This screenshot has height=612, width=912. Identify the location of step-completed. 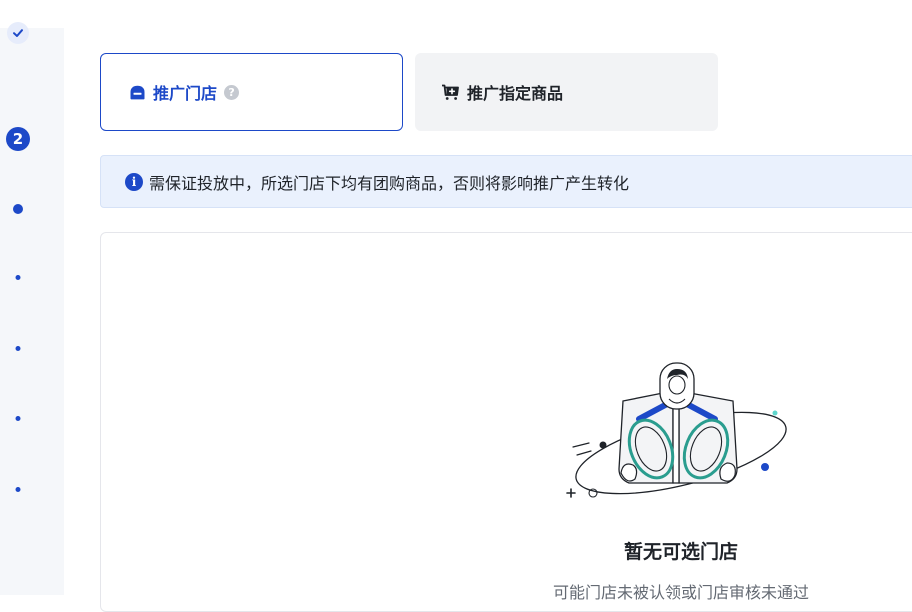
(18, 33).